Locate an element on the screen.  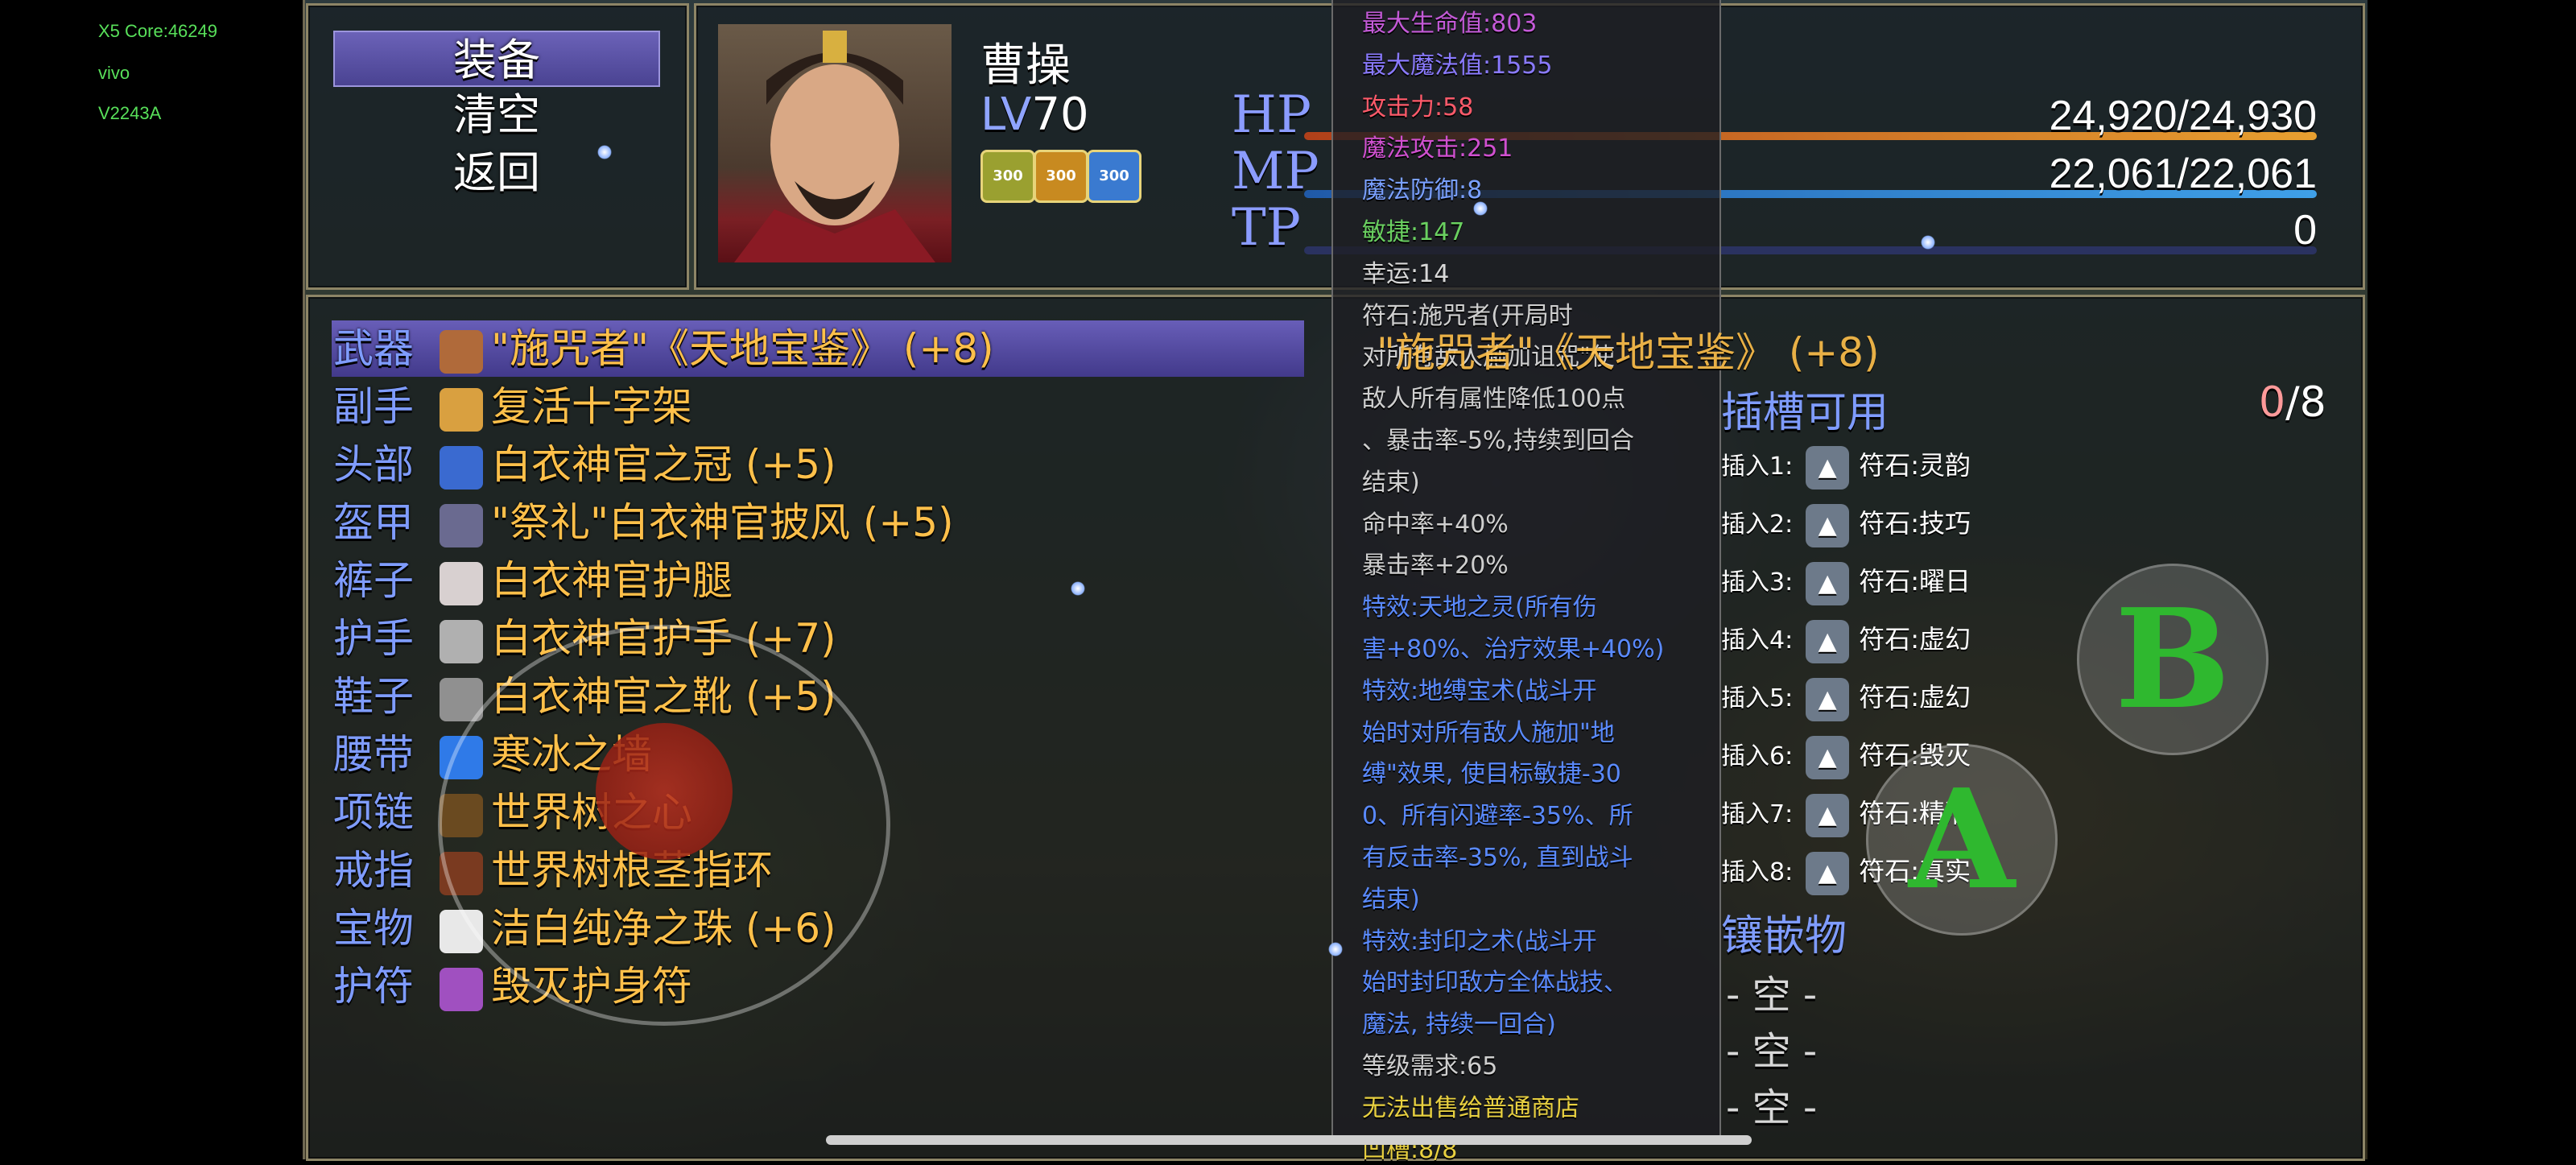
equipment-row: 武器 "施咒者"《天地宝鉴》 (+8) is located at coordinates (663, 349).